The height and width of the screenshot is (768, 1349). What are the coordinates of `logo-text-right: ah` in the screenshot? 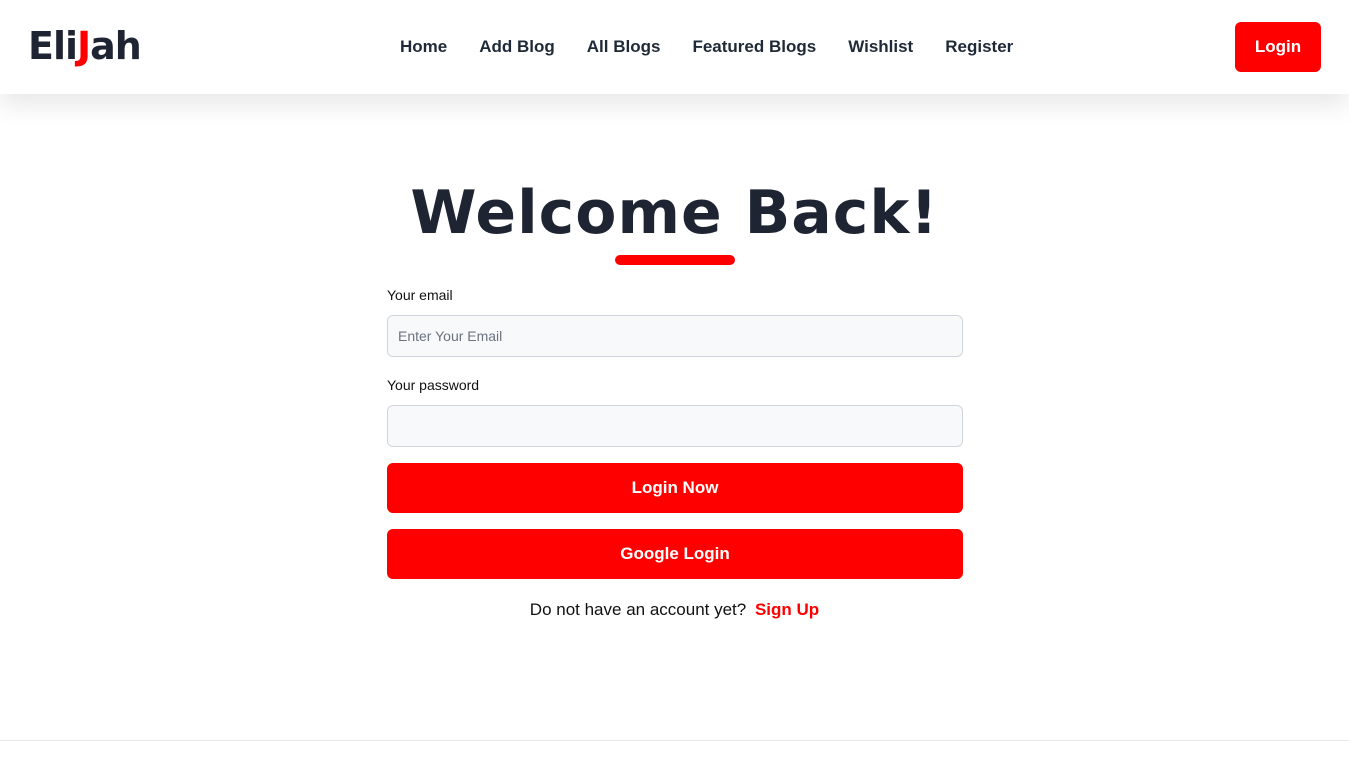 It's located at (116, 46).